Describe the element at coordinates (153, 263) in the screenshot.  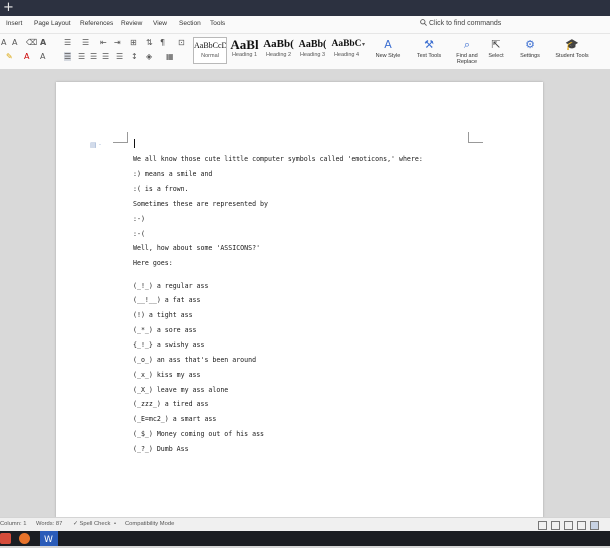
I see `doc-line: Here goes:` at that location.